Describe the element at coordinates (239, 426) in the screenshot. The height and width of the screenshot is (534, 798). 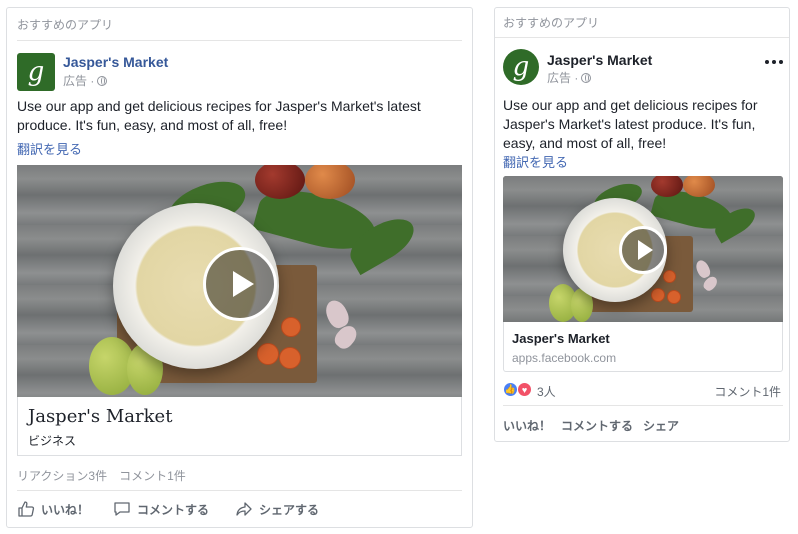
I see `link-preview: Jasper's Market ビジネス` at that location.